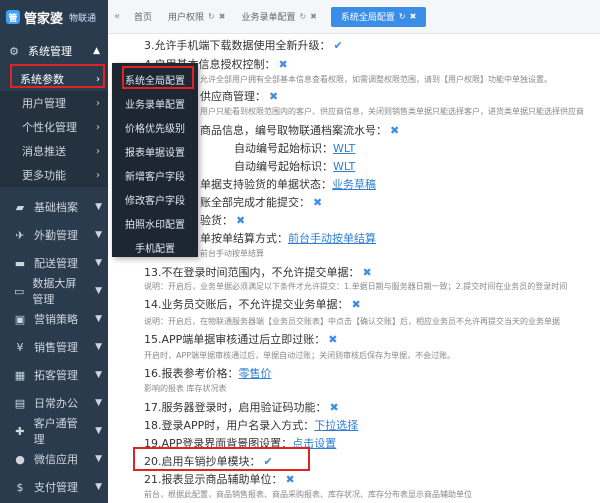 This screenshot has height=503, width=600. I want to click on setting-row-16: 16.报表参考价格：零售价, so click(208, 373).